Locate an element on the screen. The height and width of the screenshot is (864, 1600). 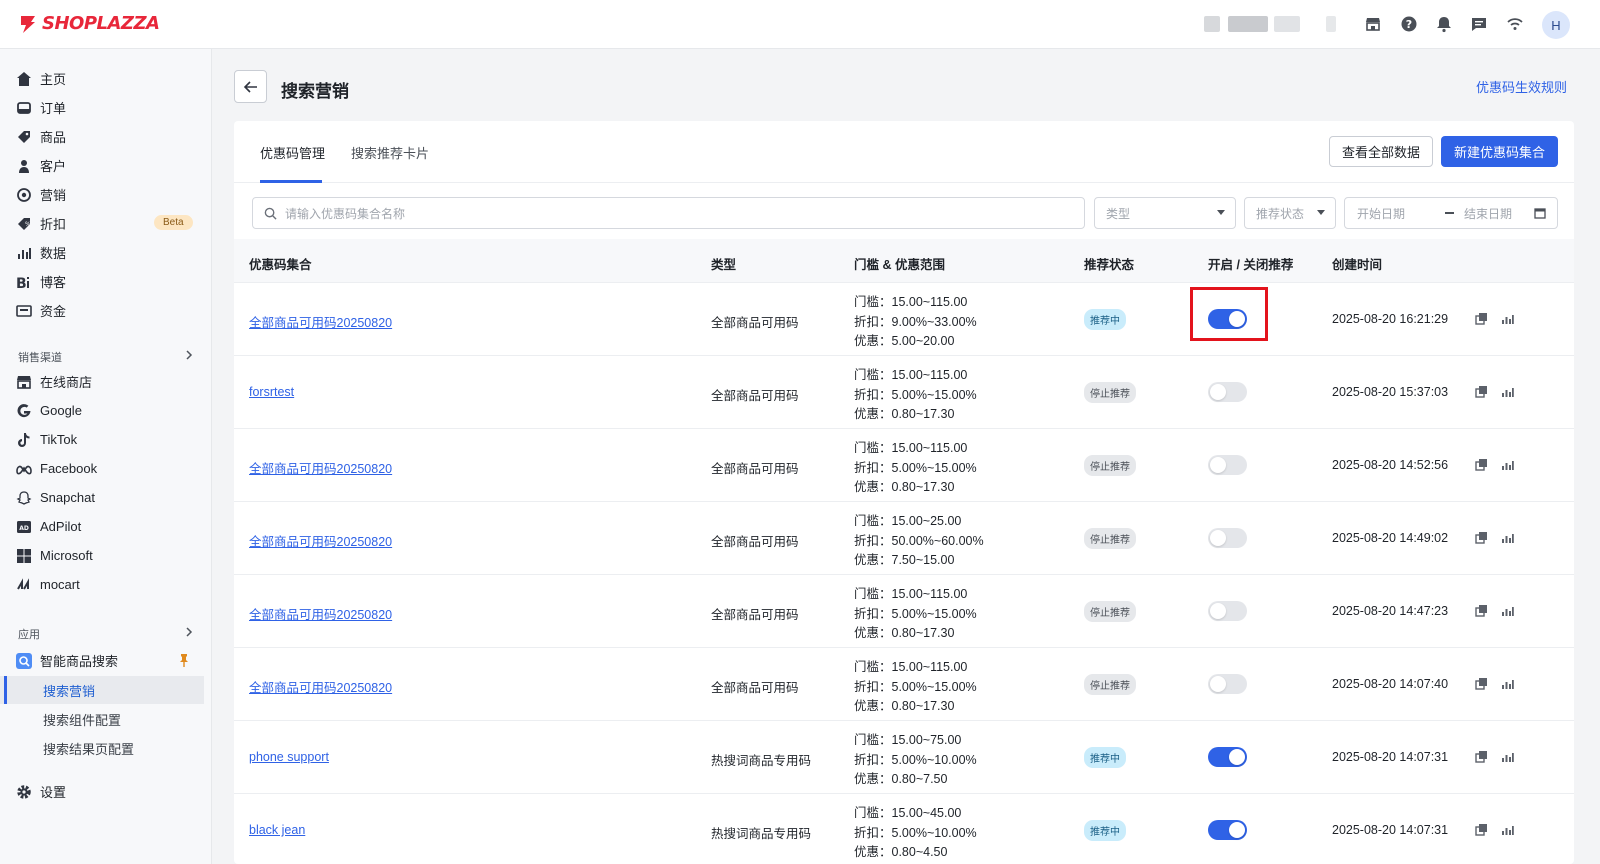
pin-icon is located at coordinates (184, 660).